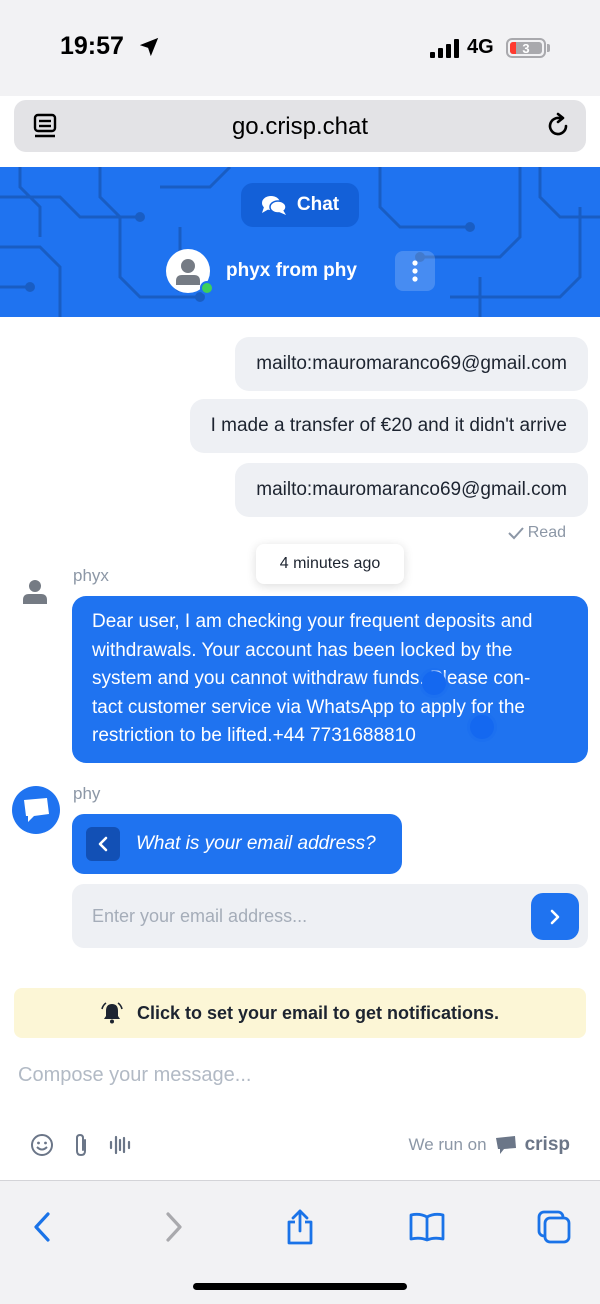 Image resolution: width=600 pixels, height=1304 pixels. Describe the element at coordinates (300, 242) in the screenshot. I see `chat-header: Chat phyx from phy` at that location.